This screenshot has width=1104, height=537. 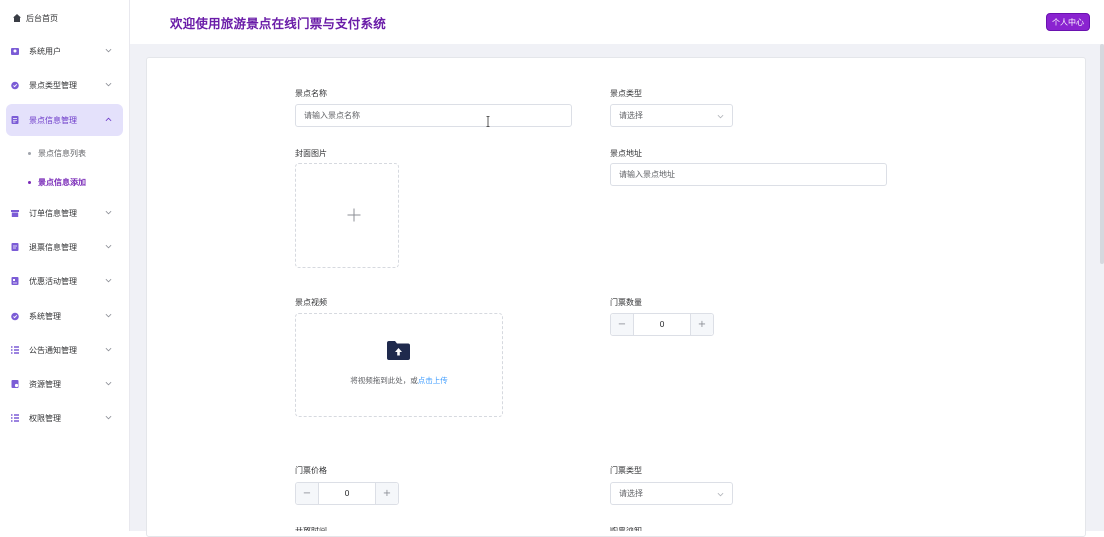 I want to click on category-icon, so click(x=15, y=85).